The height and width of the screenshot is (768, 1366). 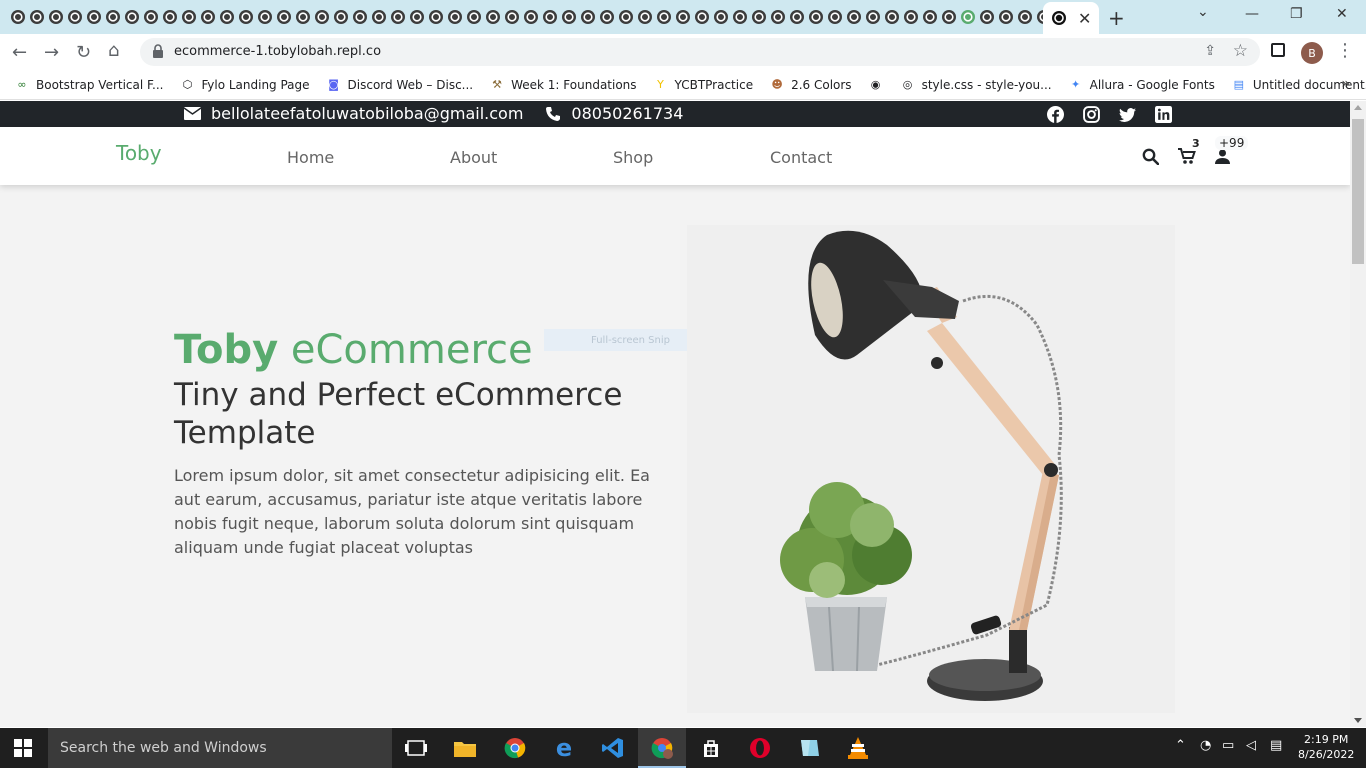 What do you see at coordinates (627, 113) in the screenshot?
I see `contact-phone: 08050261734` at bounding box center [627, 113].